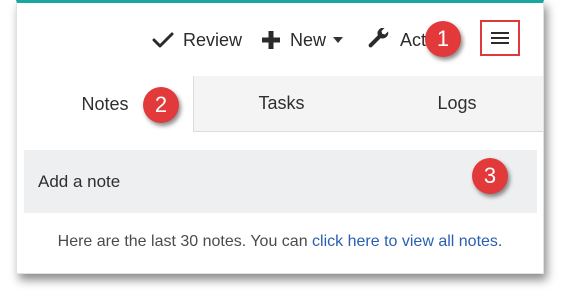 The width and height of the screenshot is (563, 308). I want to click on review-label: Review, so click(213, 39).